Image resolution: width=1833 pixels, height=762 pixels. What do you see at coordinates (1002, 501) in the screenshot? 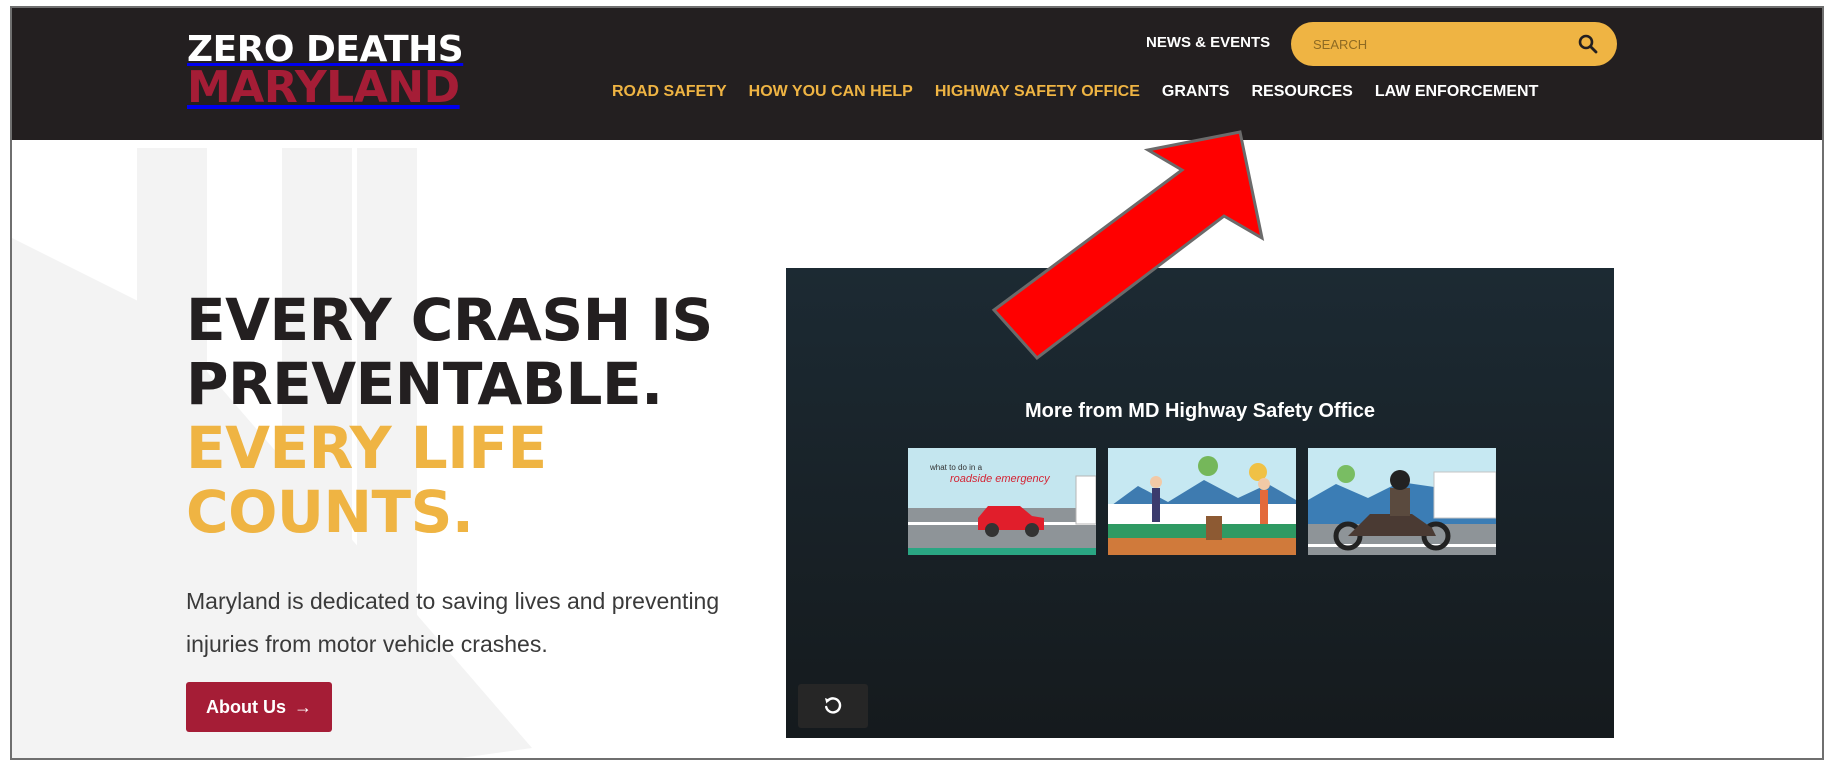
I see `video-thumbnail-roadside-emergency: what to do in a roadside emergency` at bounding box center [1002, 501].